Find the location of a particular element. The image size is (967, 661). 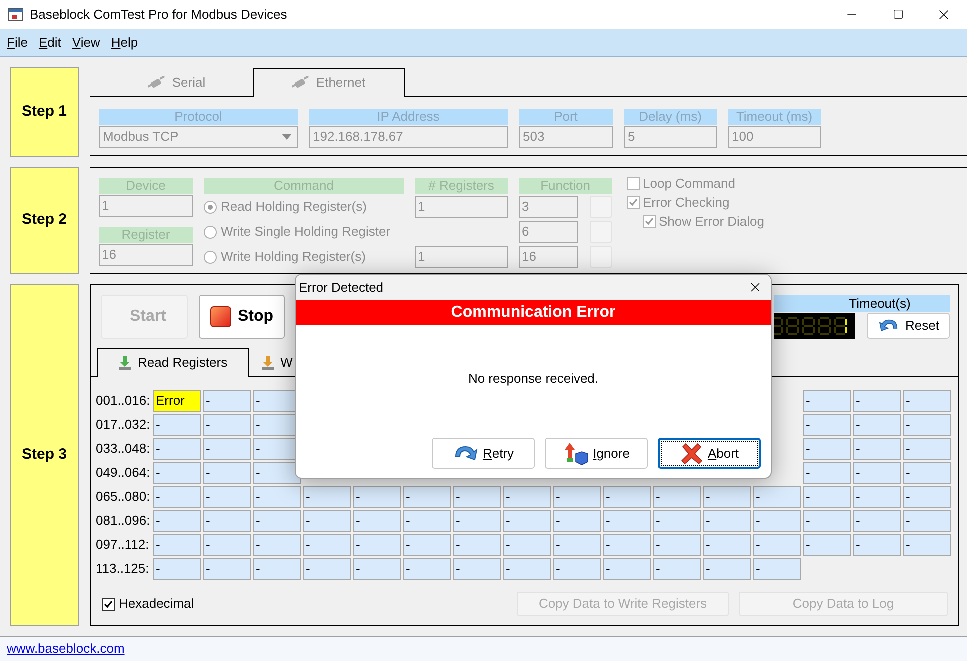

register-tab: Read Registers is located at coordinates (173, 362).